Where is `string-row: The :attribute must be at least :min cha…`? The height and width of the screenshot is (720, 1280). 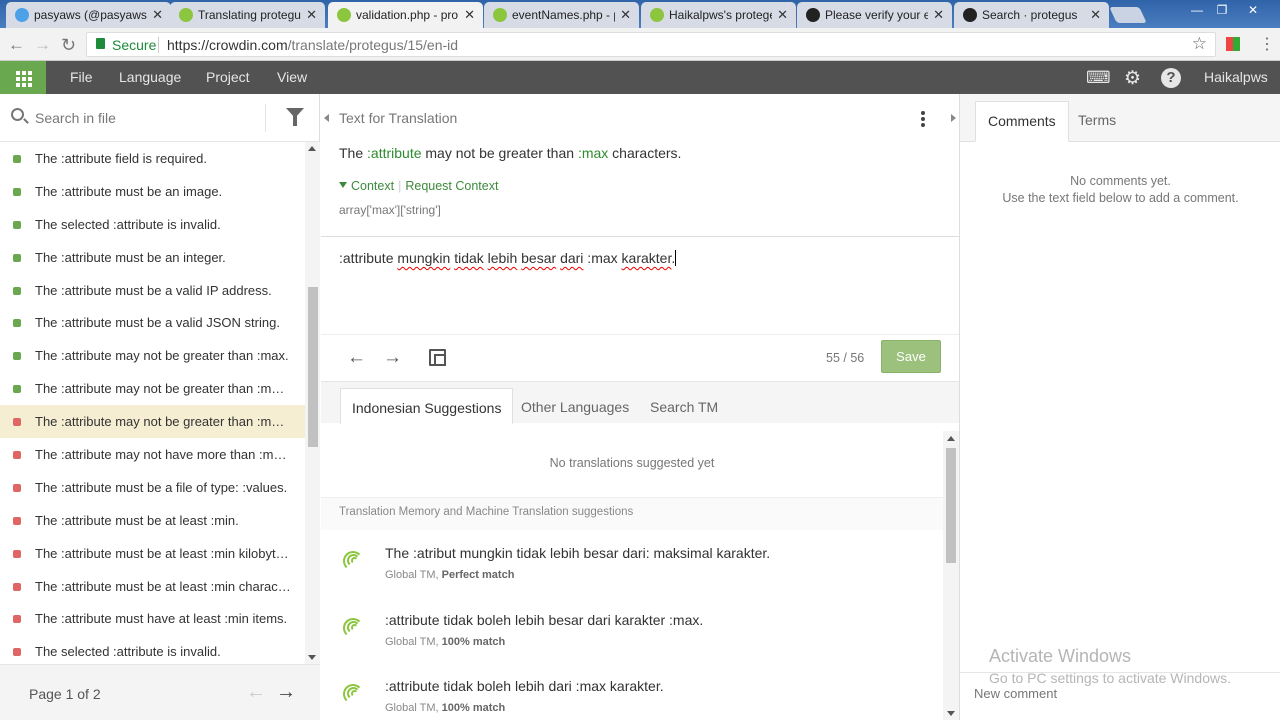
string-row: The :attribute must be at least :min cha… is located at coordinates (152, 586).